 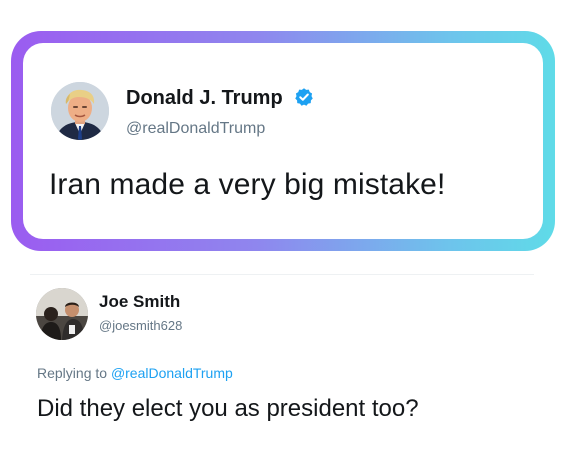 I want to click on author-name-text: Donald J. Trump, so click(x=204, y=98).